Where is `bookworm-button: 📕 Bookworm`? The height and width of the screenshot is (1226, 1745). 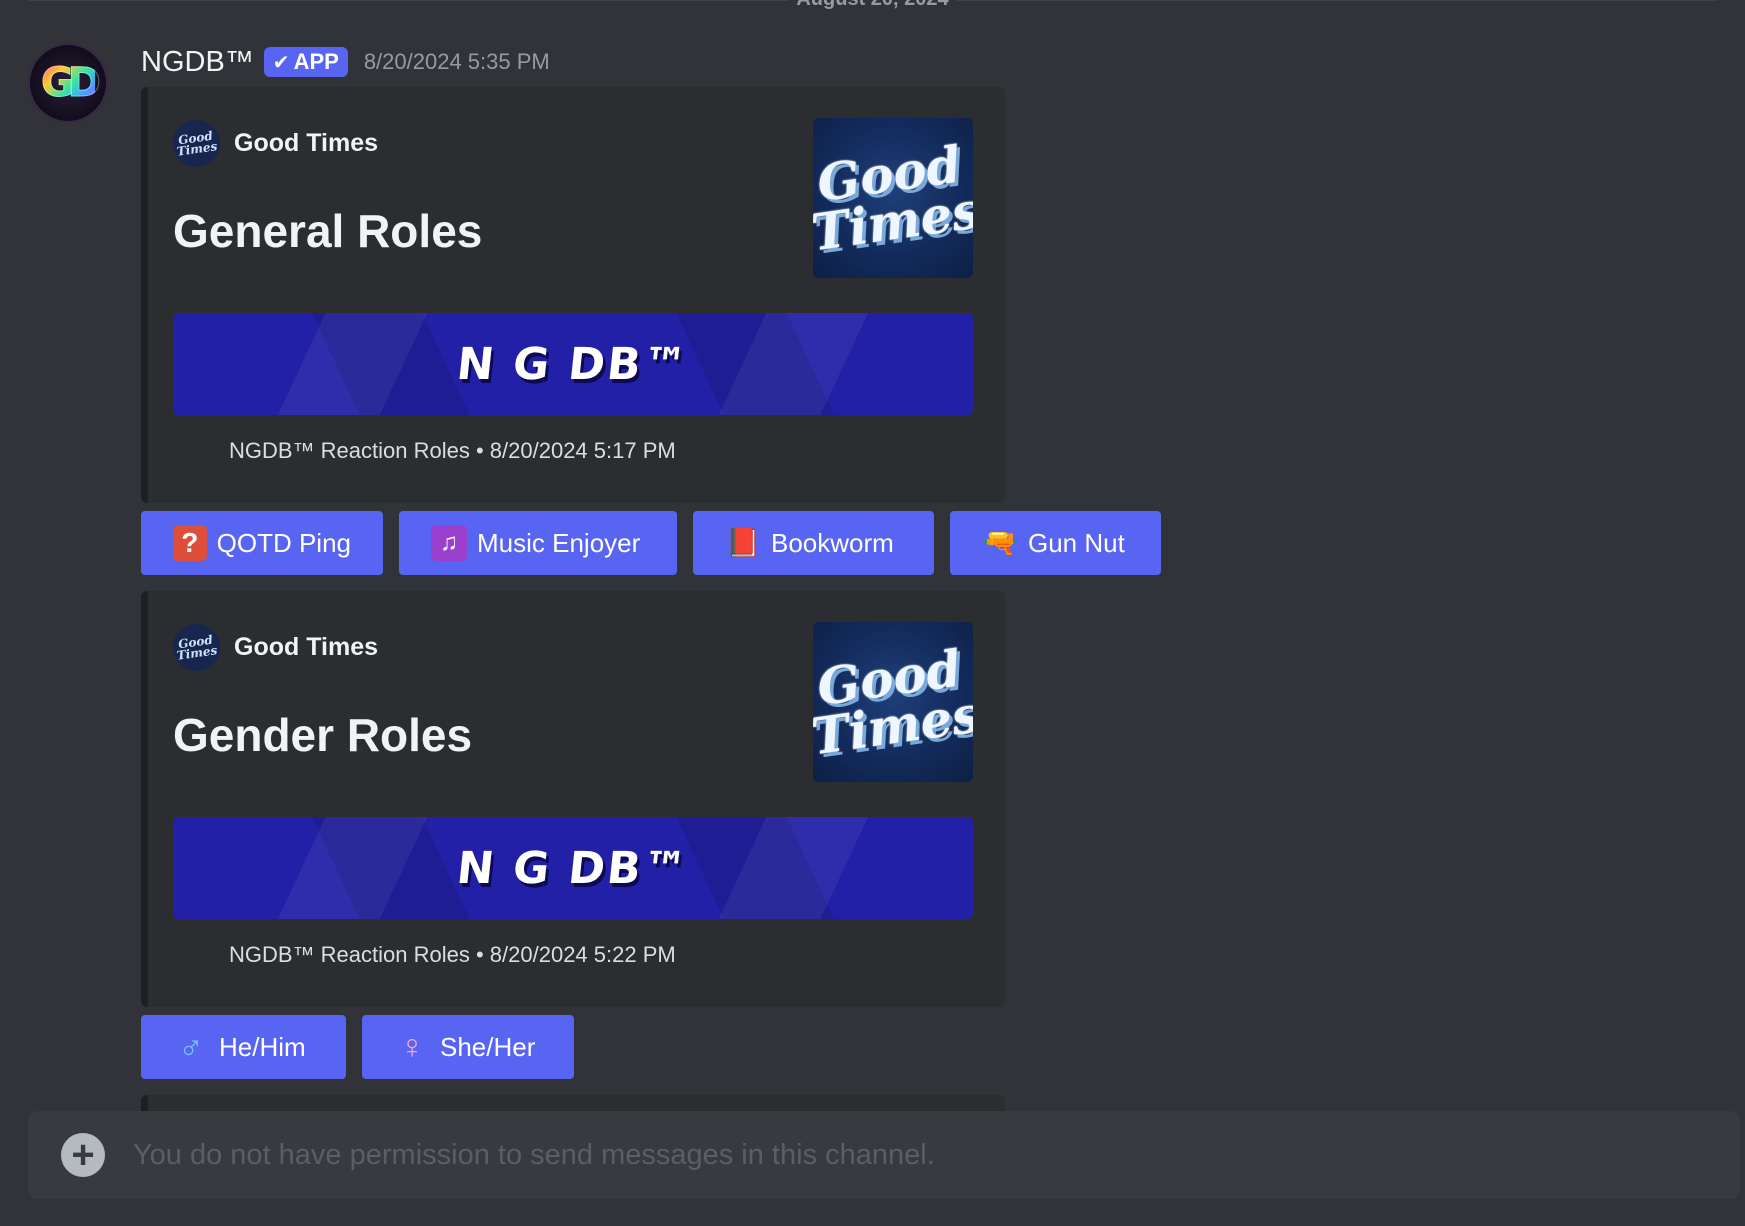 bookworm-button: 📕 Bookworm is located at coordinates (813, 543).